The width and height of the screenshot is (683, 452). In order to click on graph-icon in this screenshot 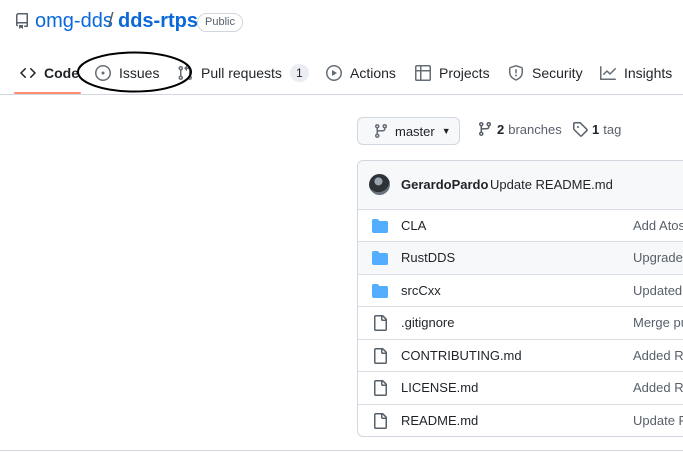, I will do `click(608, 73)`.